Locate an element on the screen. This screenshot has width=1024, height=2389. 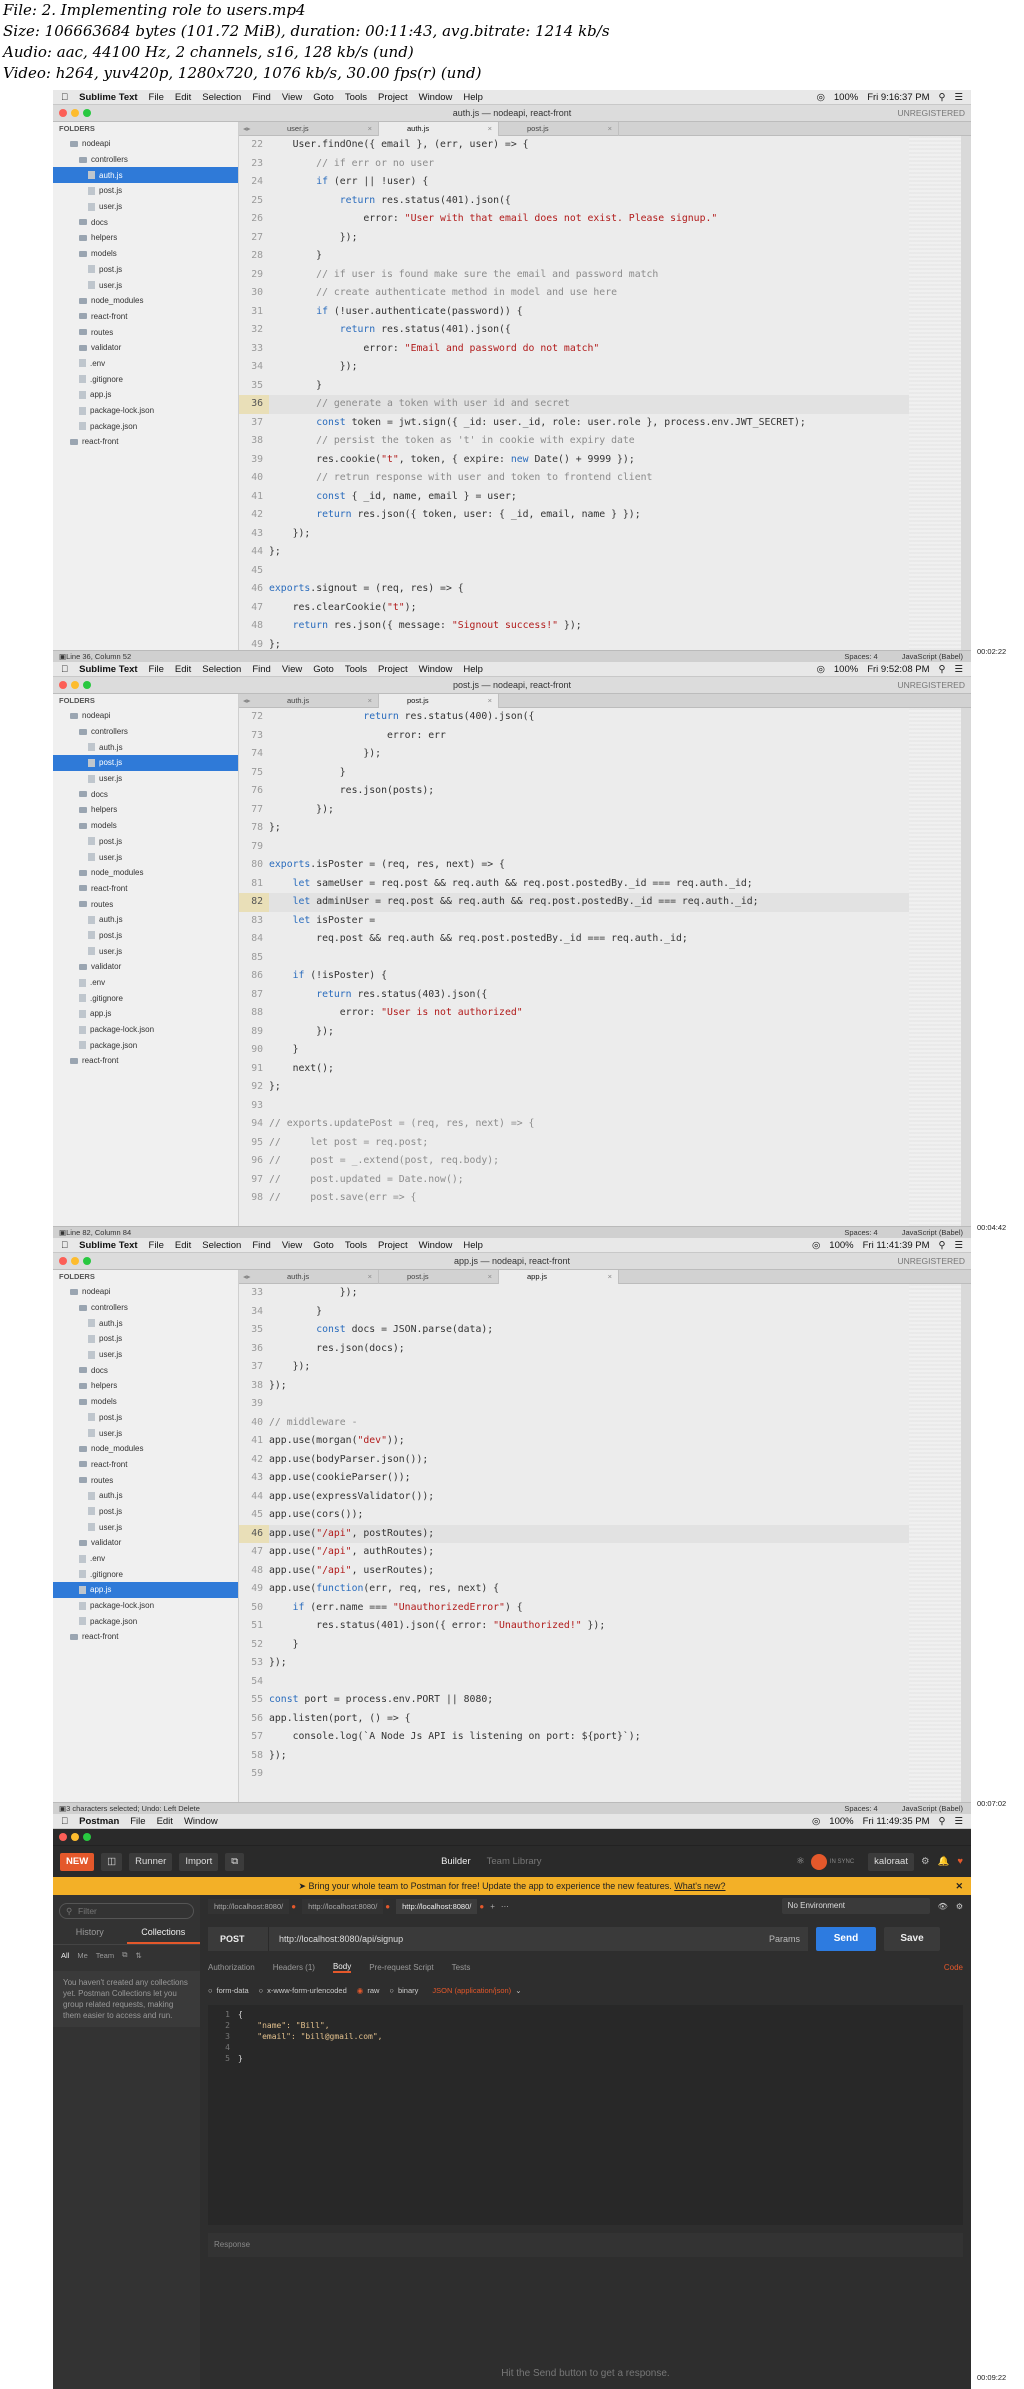
menu-item: Help is located at coordinates (473, 97).